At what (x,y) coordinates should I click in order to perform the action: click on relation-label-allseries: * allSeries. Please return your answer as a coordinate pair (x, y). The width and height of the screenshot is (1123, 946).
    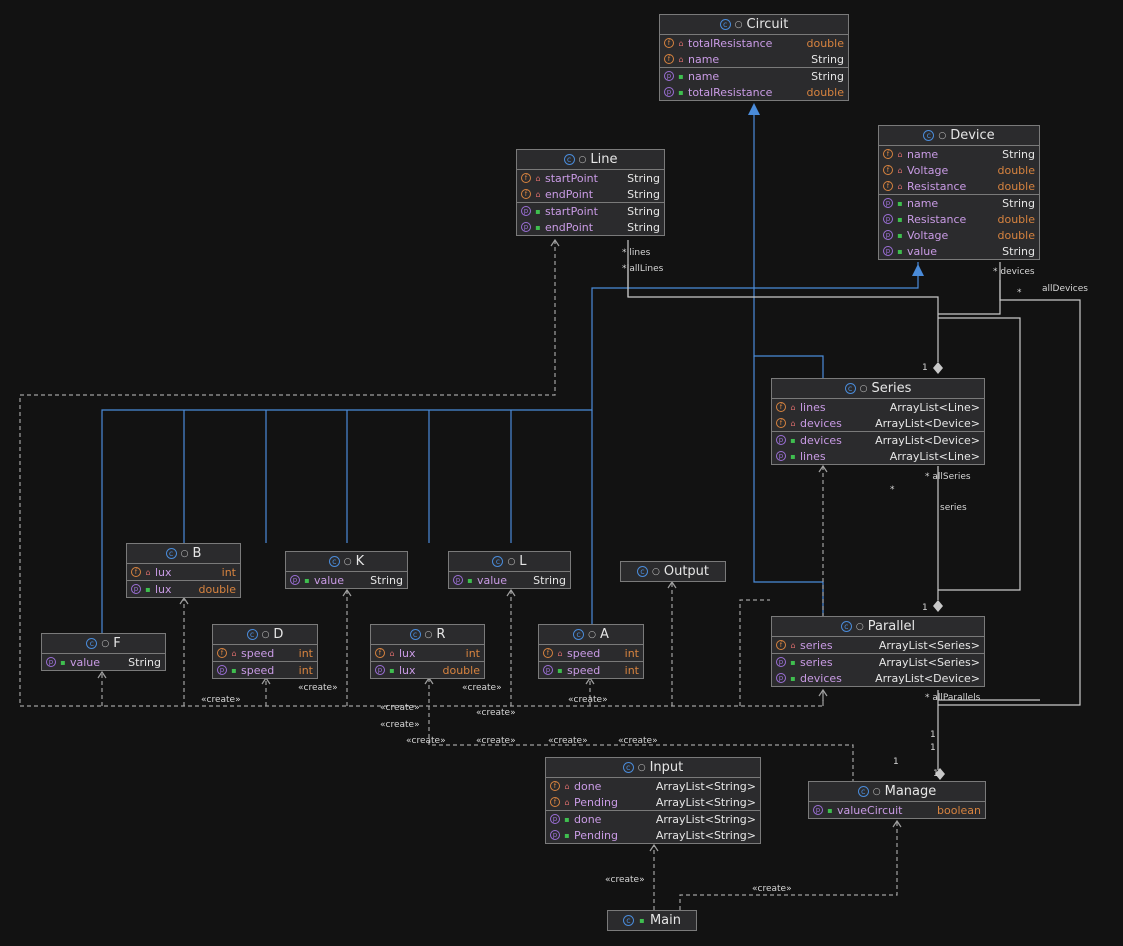
    Looking at the image, I should click on (948, 477).